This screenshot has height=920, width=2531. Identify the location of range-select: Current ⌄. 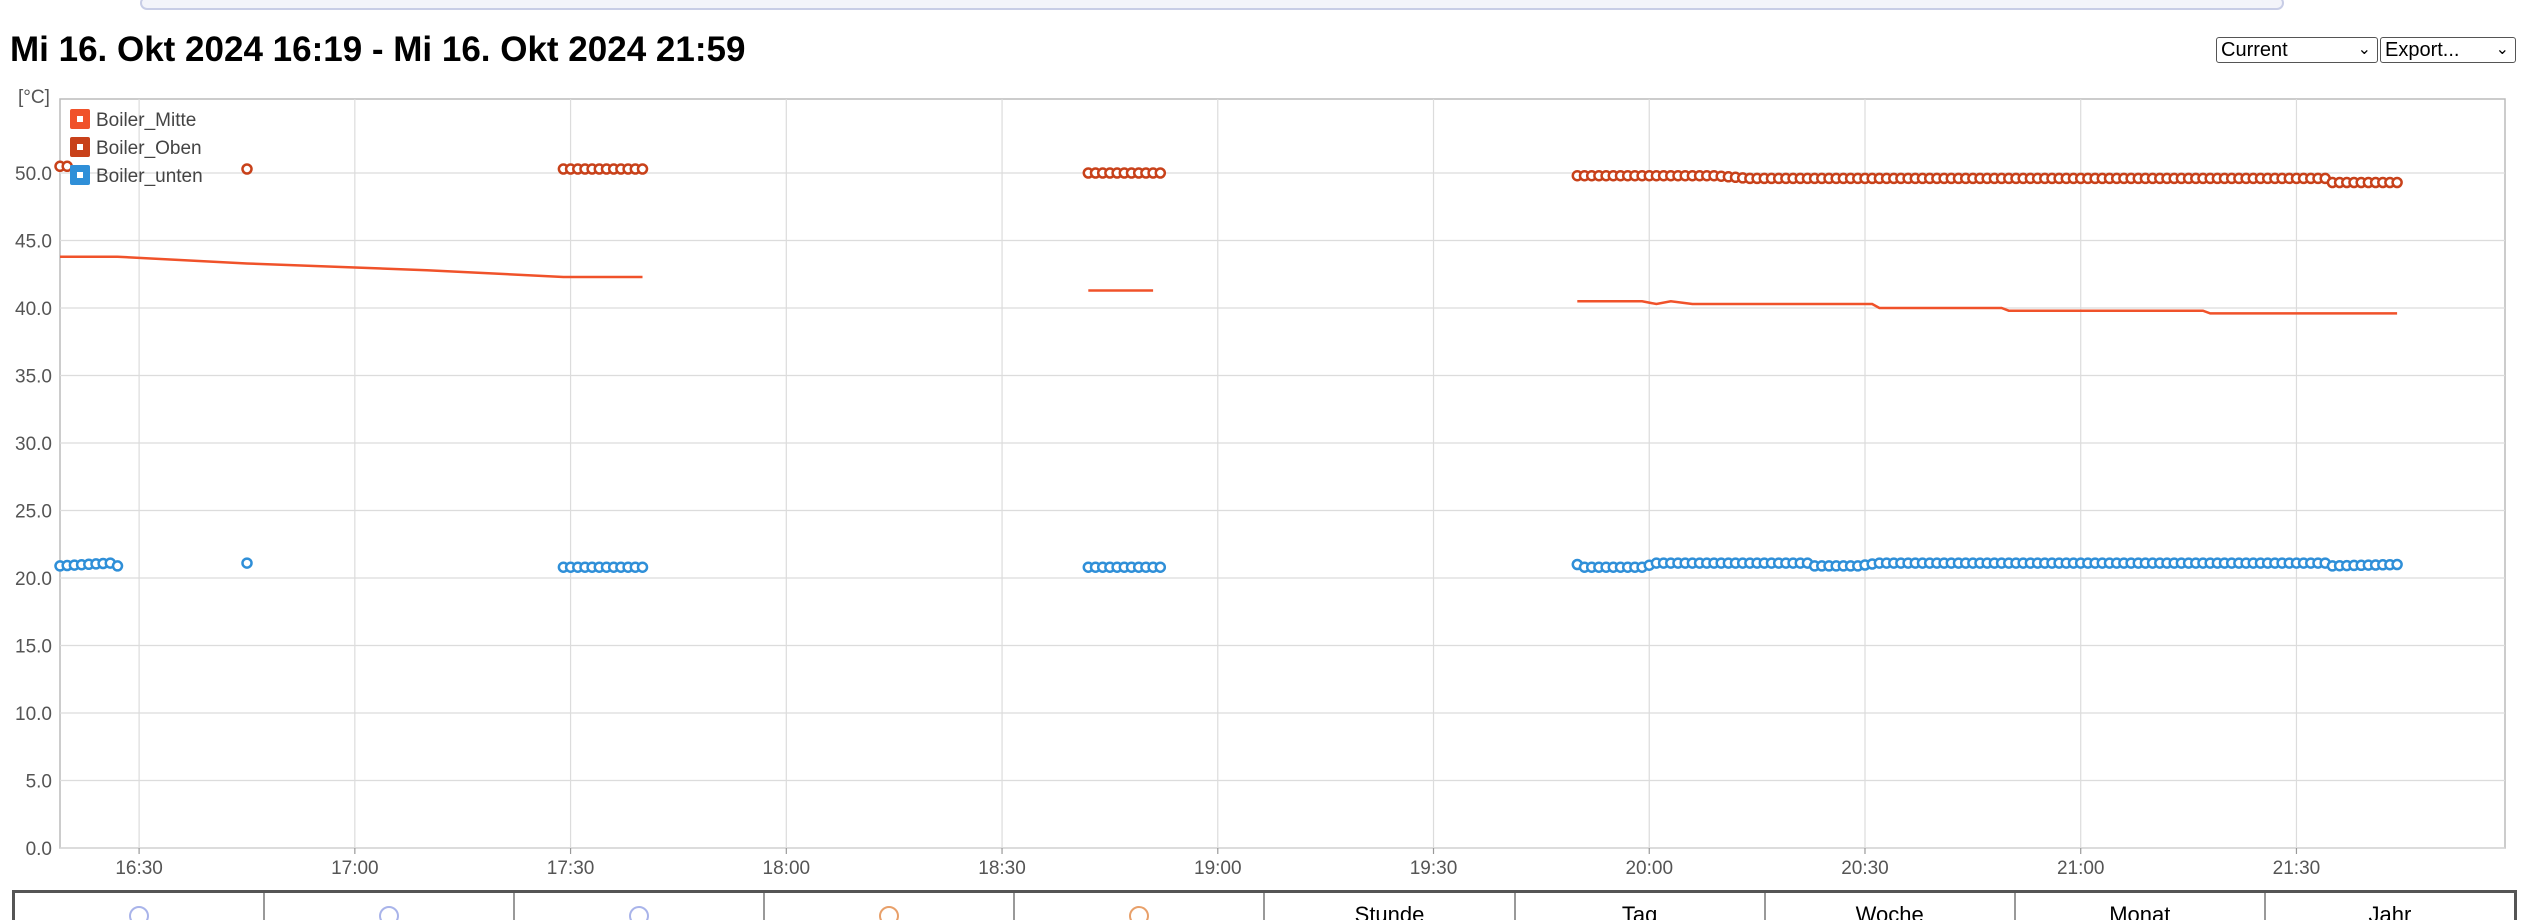
(2297, 50).